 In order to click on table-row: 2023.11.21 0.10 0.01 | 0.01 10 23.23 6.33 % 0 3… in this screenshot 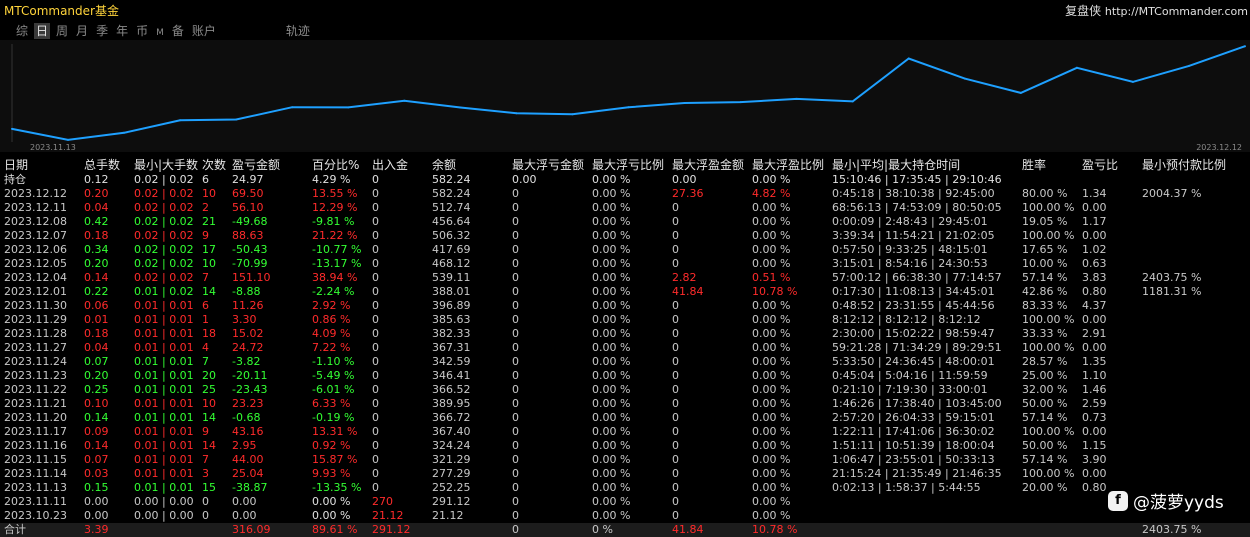, I will do `click(625, 404)`.